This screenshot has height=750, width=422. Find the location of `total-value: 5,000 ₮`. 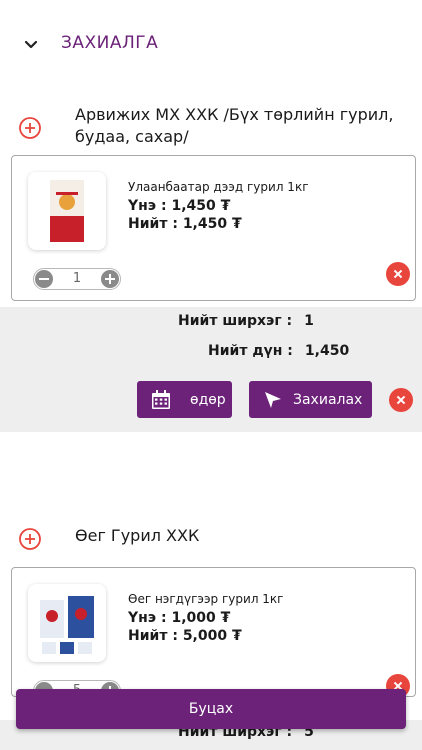

total-value: 5,000 ₮ is located at coordinates (212, 636).